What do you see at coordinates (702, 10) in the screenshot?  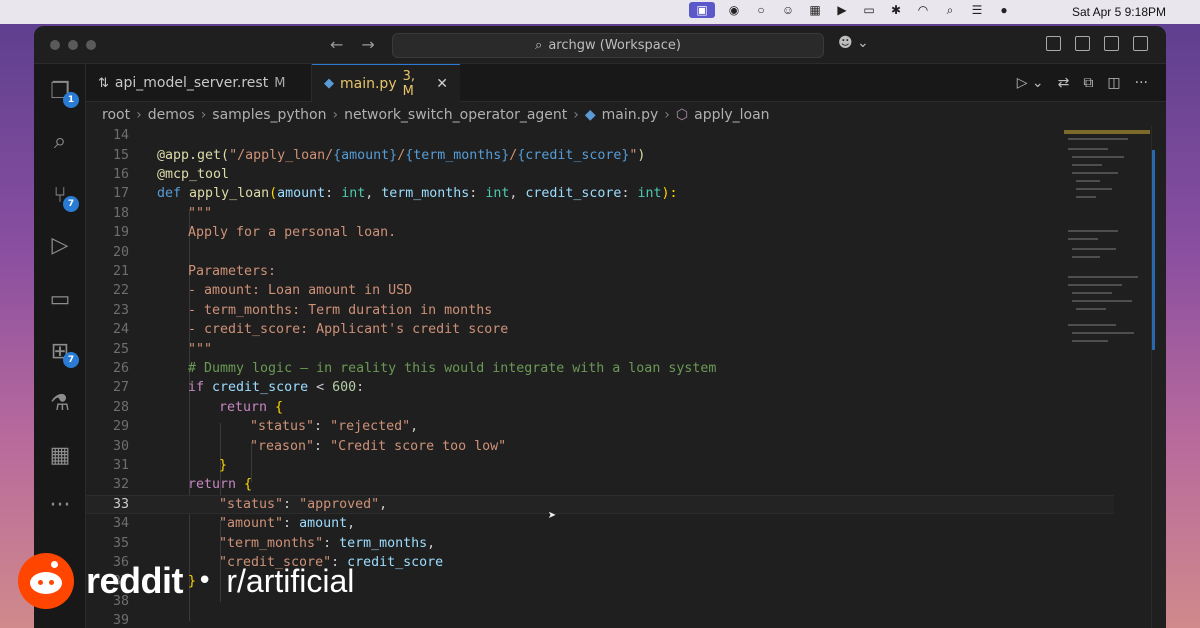 I see `screen-share-icon: ▣` at bounding box center [702, 10].